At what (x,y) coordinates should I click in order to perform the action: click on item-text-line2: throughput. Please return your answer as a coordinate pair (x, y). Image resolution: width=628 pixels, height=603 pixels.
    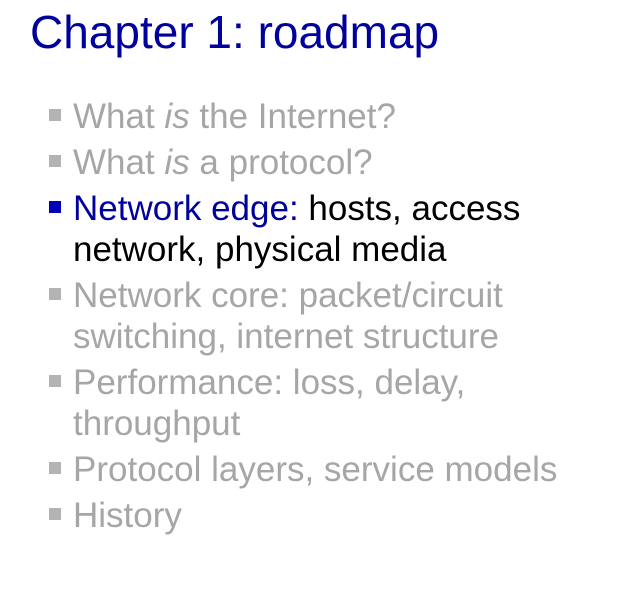
    Looking at the image, I should click on (157, 423).